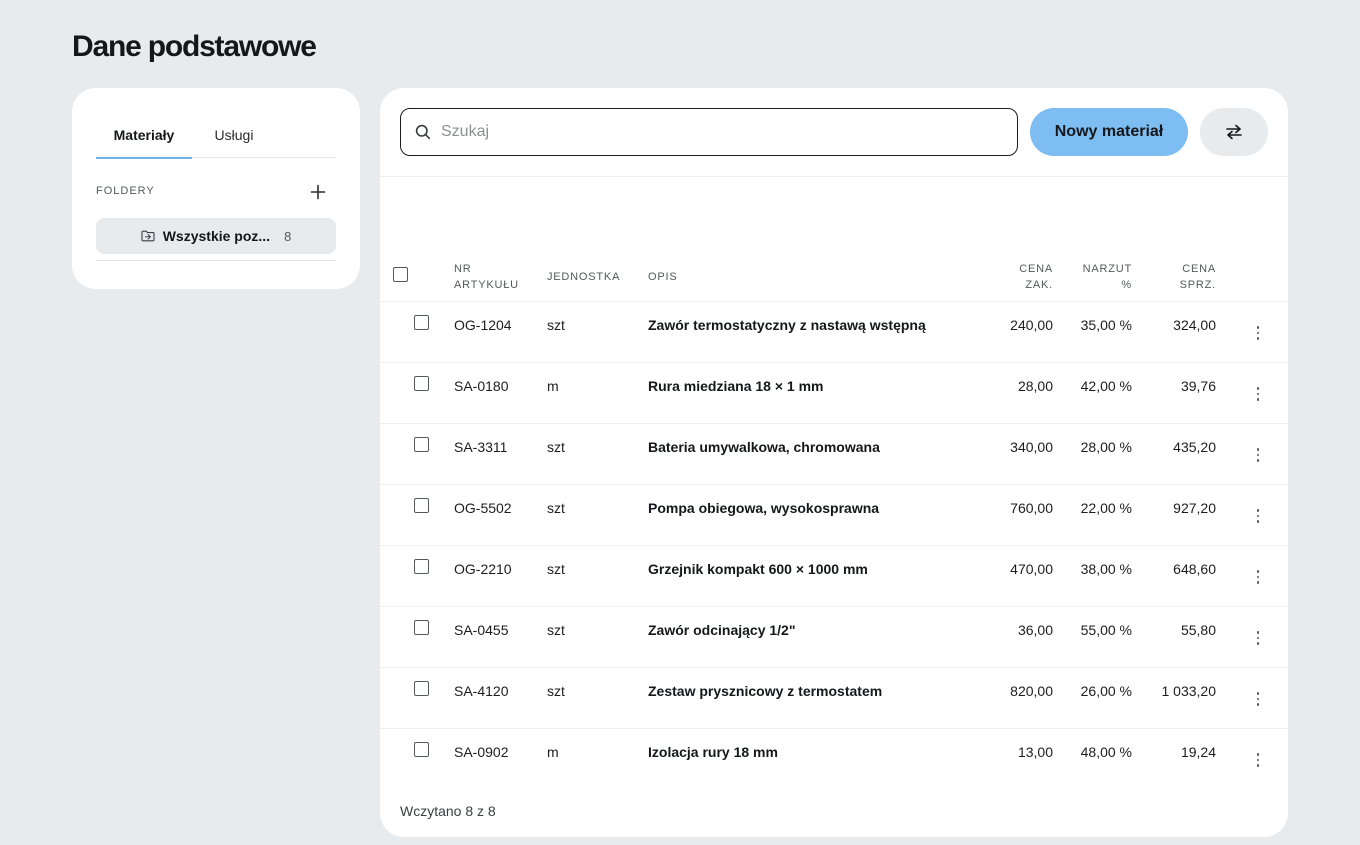 The image size is (1360, 845). What do you see at coordinates (1106, 569) in the screenshot?
I see `cell-markup: 38,00 %` at bounding box center [1106, 569].